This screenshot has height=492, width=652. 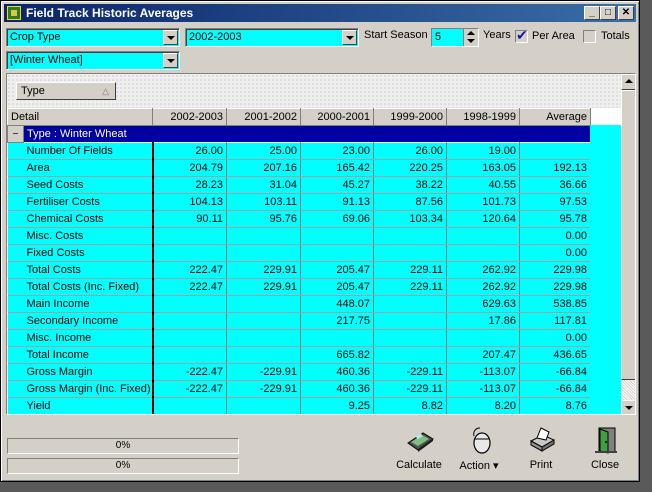 What do you see at coordinates (337, 151) in the screenshot?
I see `table-cell: 23.00` at bounding box center [337, 151].